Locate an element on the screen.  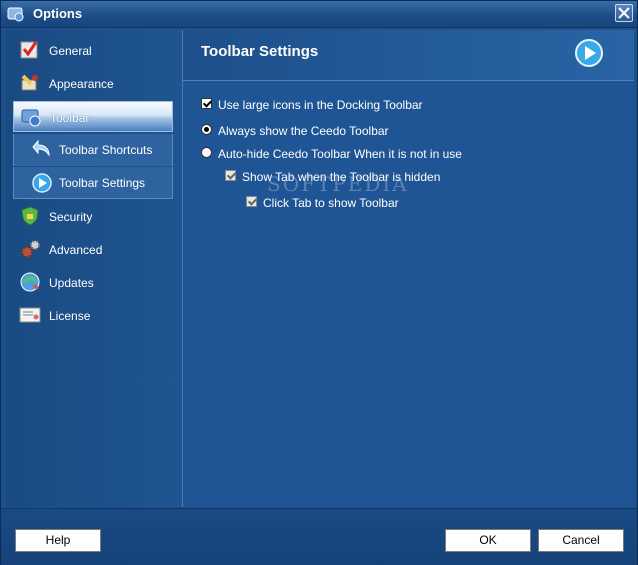
window-title: Options is located at coordinates (58, 13).